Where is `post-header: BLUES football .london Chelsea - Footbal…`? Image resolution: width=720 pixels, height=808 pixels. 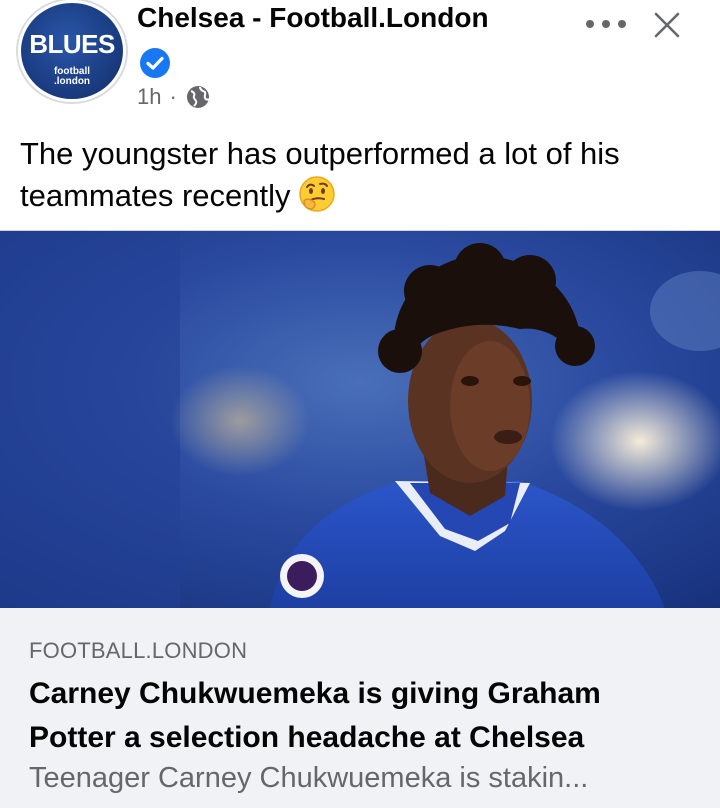 post-header: BLUES football .london Chelsea - Footbal… is located at coordinates (360, 60).